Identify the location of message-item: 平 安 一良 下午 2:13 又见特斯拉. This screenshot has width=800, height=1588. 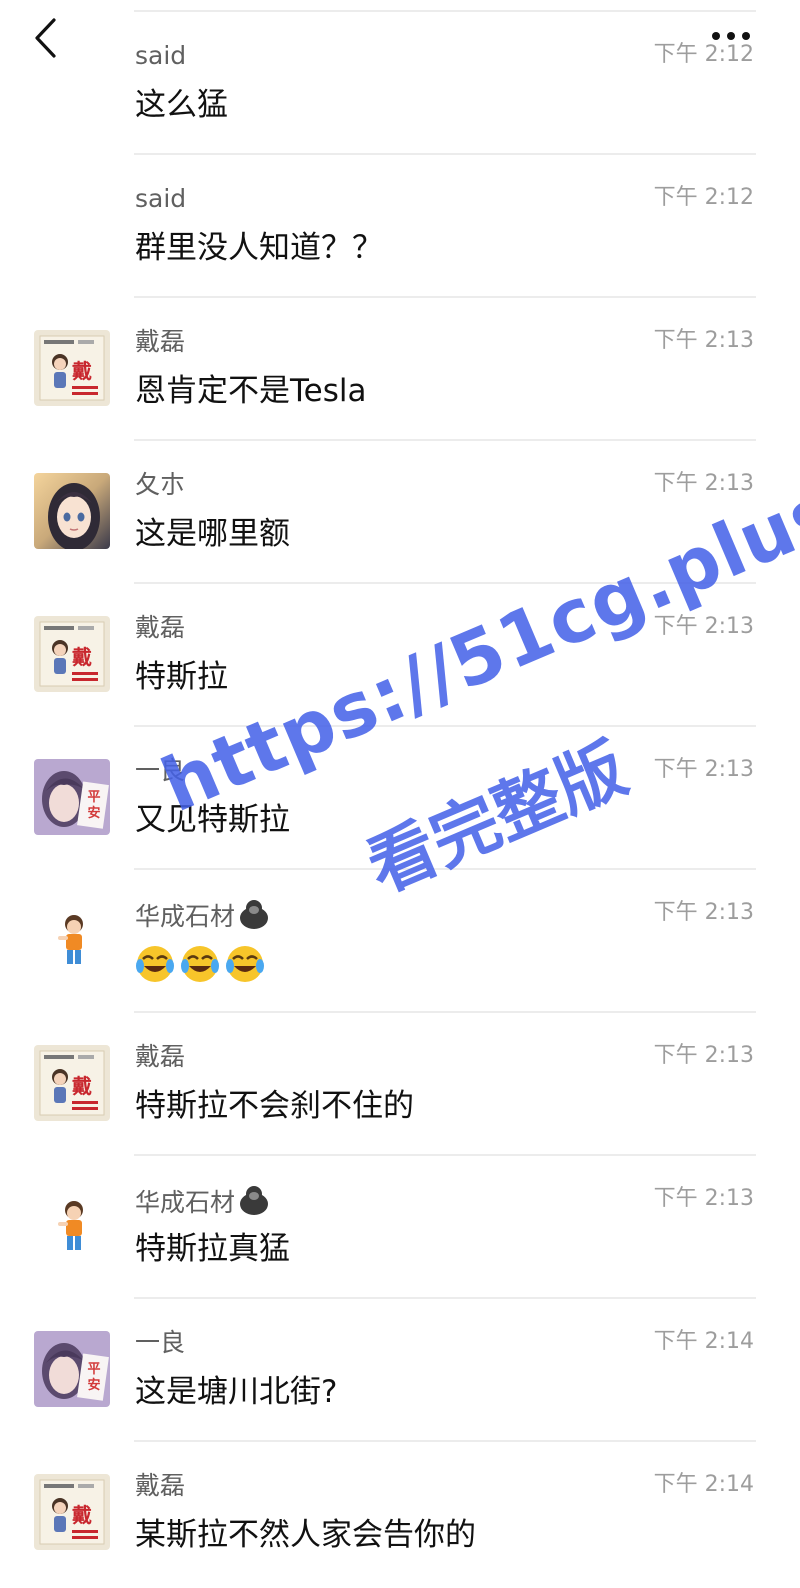
(400, 798).